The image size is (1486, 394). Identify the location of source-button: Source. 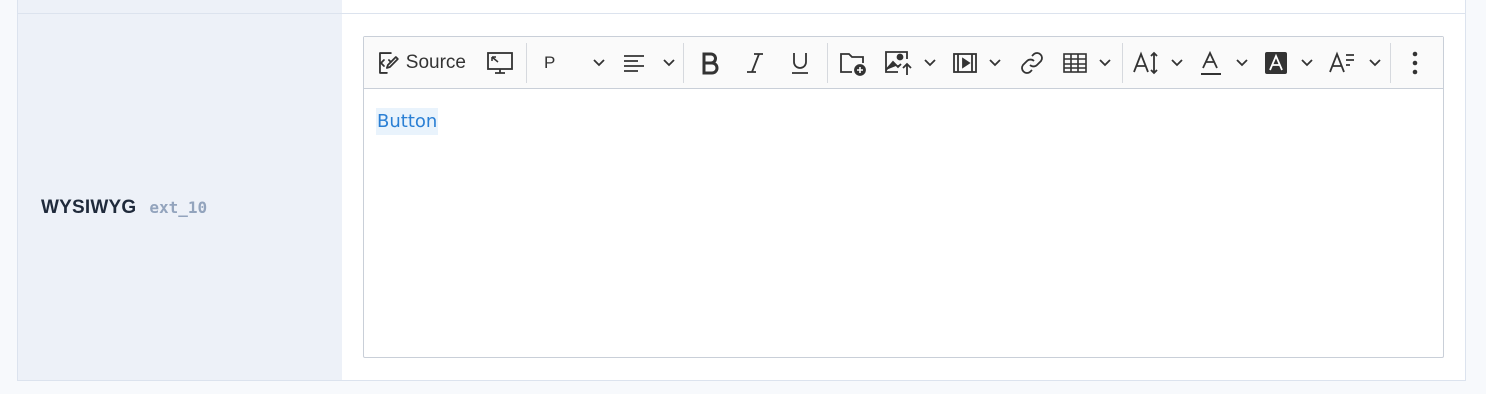
(421, 63).